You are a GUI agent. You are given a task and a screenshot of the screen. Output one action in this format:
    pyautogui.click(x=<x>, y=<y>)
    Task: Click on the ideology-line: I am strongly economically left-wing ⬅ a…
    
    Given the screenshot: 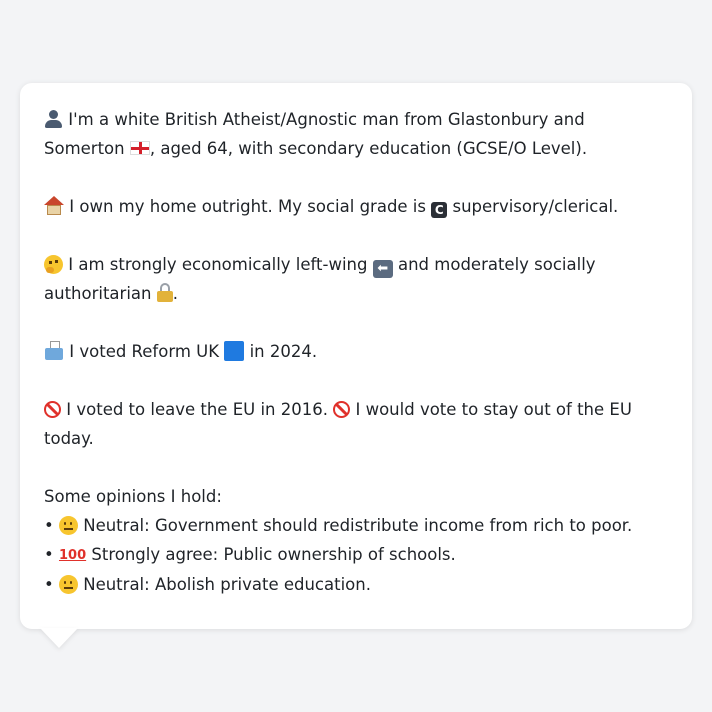 What is the action you would take?
    pyautogui.click(x=356, y=279)
    